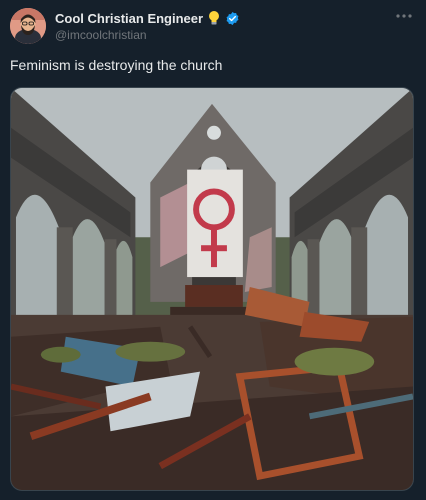 The image size is (426, 500). I want to click on verified-badge-icon, so click(232, 18).